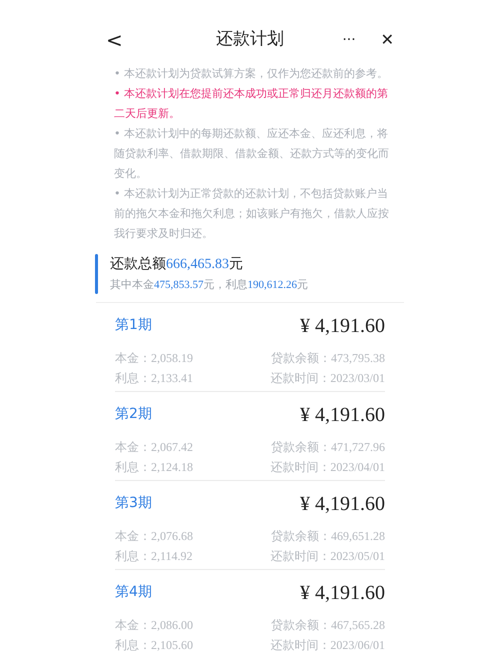 The image size is (500, 656). What do you see at coordinates (236, 264) in the screenshot?
I see `total-label: 元` at bounding box center [236, 264].